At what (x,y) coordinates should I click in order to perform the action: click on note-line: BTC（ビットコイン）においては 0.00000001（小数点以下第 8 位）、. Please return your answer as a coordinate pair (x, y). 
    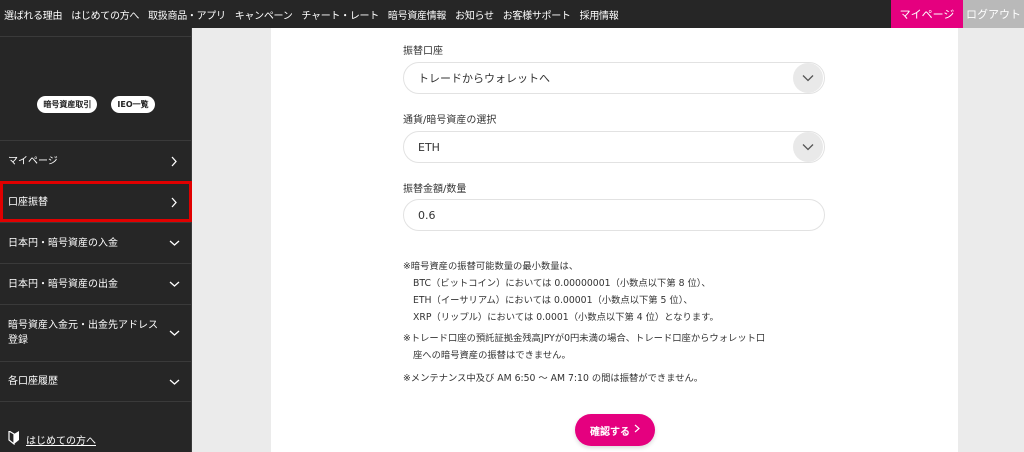
    Looking at the image, I should click on (562, 283).